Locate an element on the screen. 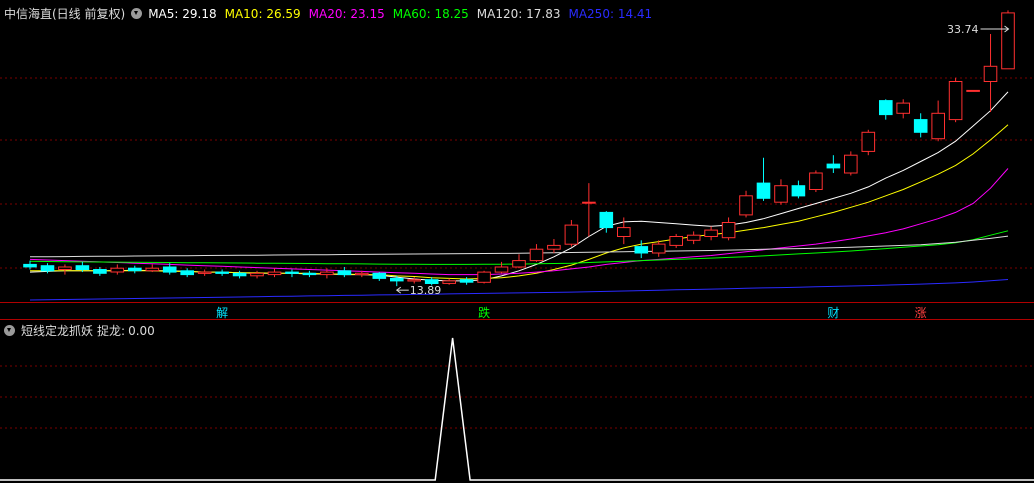 The height and width of the screenshot is (483, 1034). signal-marker: 跌 is located at coordinates (484, 312).